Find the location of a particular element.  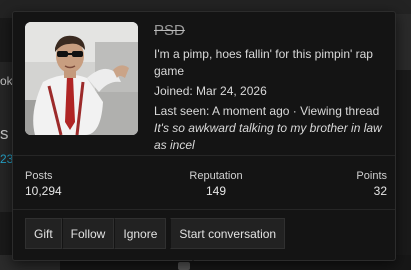

posts-label: Posts is located at coordinates (39, 176).